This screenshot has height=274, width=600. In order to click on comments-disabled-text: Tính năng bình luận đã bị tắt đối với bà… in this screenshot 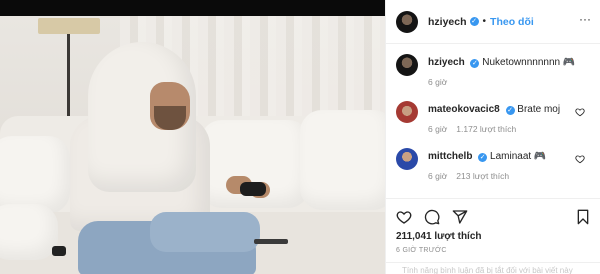, I will do `click(487, 270)`.